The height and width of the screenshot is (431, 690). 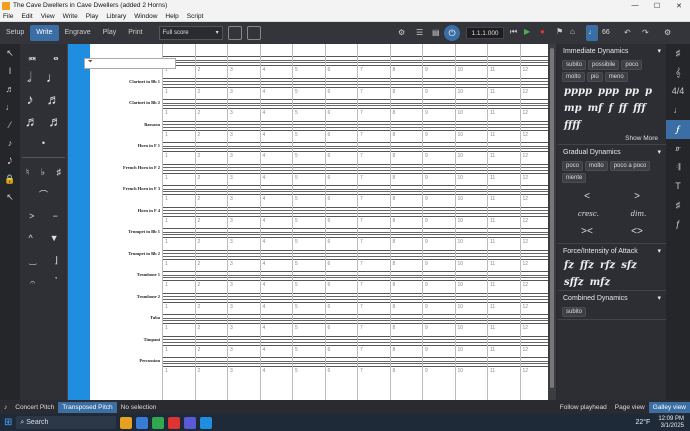 What do you see at coordinates (10, 107) in the screenshot?
I see `force-duration-icon: ♩` at bounding box center [10, 107].